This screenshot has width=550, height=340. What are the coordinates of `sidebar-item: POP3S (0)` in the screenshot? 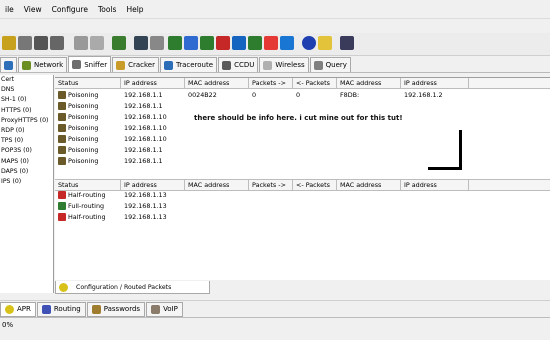 It's located at (26, 151).